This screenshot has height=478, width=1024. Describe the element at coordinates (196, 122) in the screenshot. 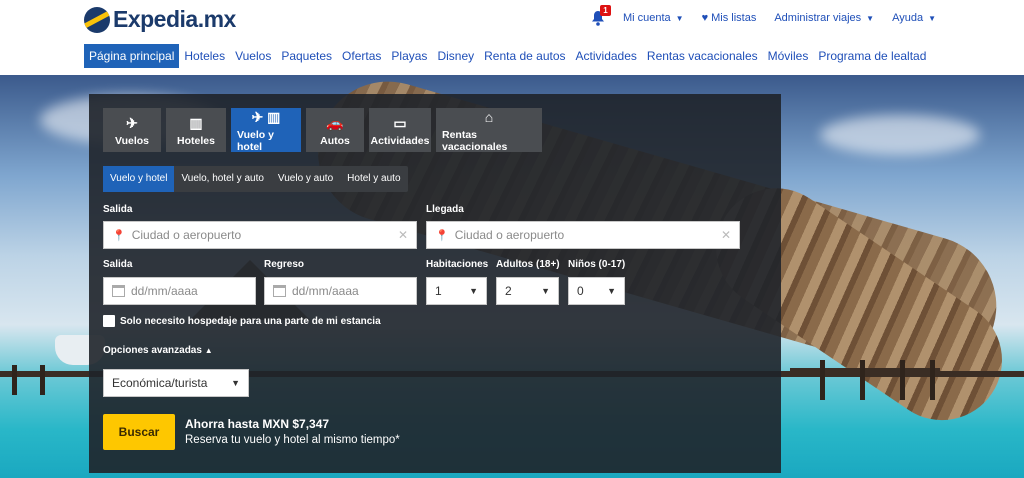

I see `hotel-icon: ▥` at that location.